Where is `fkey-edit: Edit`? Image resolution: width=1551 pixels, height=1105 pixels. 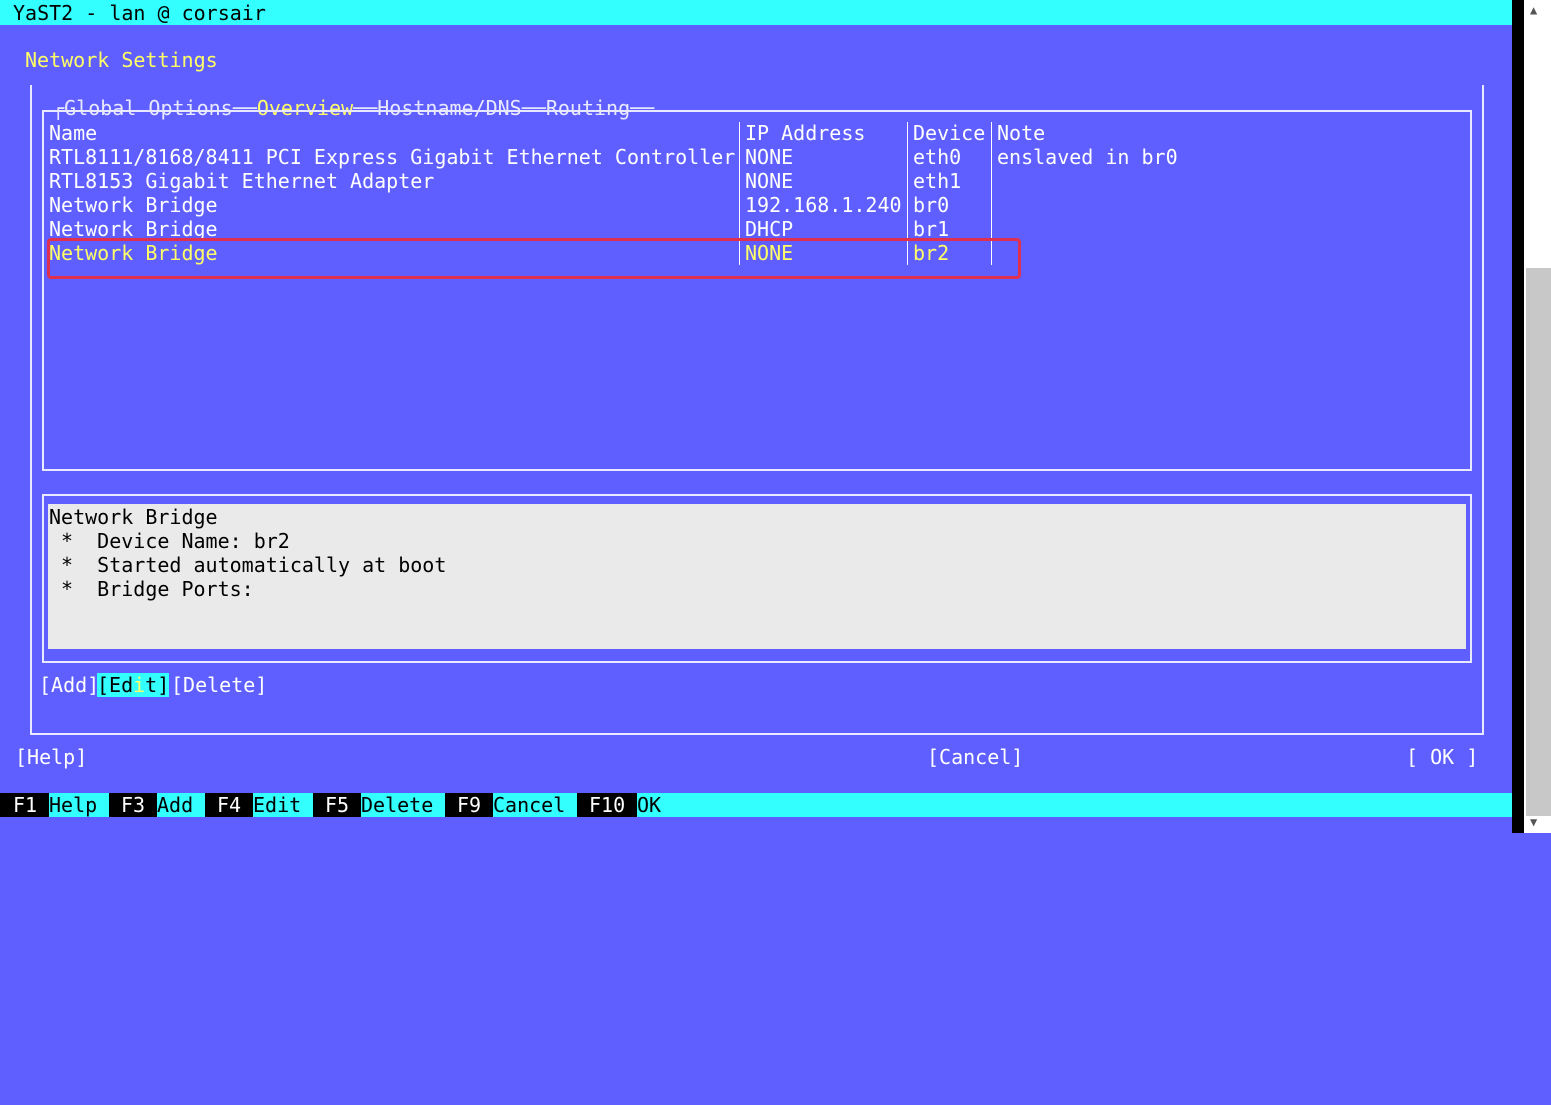
fkey-edit: Edit is located at coordinates (283, 805).